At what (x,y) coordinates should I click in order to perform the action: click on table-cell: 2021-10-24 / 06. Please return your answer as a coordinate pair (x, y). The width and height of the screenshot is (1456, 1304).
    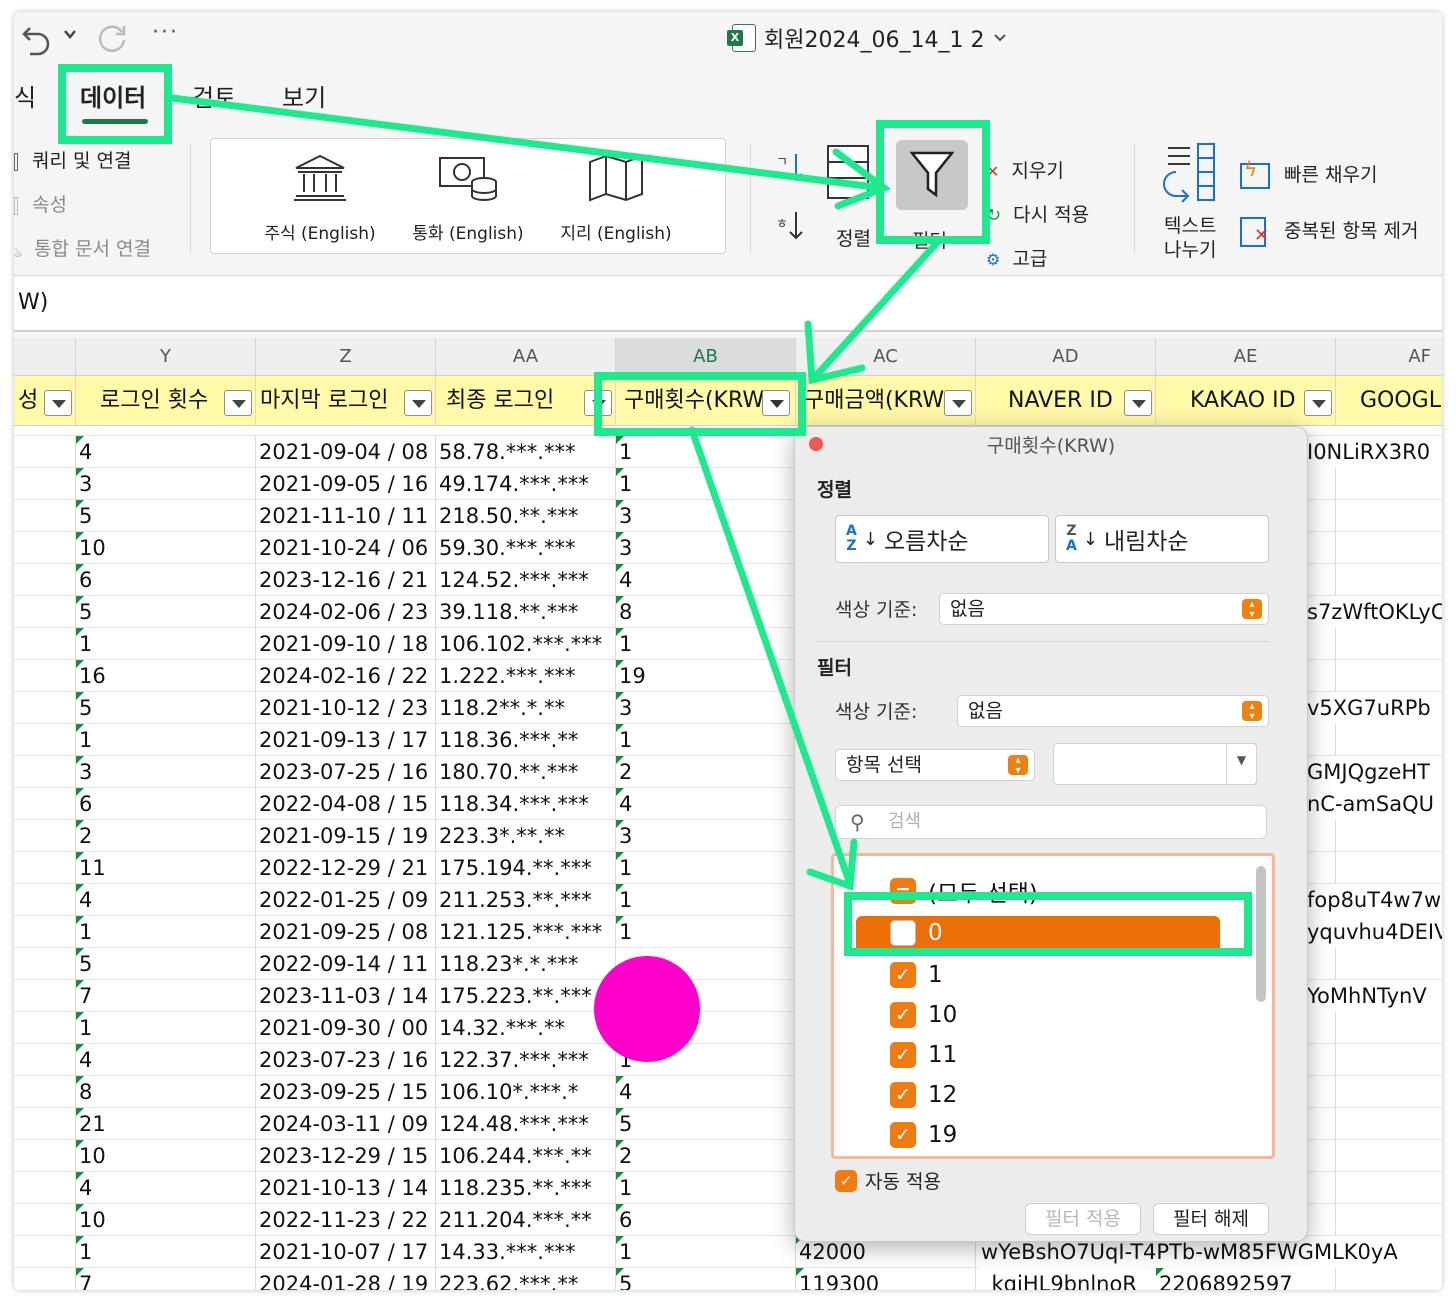
    Looking at the image, I should click on (346, 548).